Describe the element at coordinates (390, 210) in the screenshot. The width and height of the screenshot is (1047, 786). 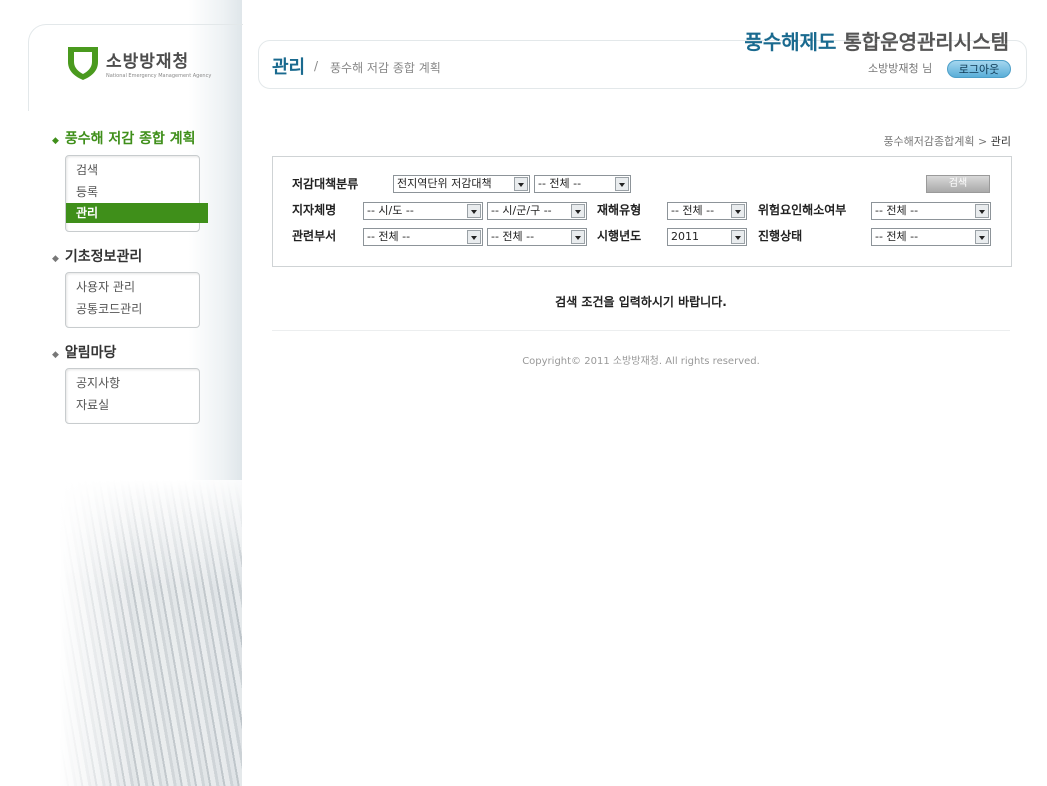
I see `select-value: -- 시/도 --` at that location.